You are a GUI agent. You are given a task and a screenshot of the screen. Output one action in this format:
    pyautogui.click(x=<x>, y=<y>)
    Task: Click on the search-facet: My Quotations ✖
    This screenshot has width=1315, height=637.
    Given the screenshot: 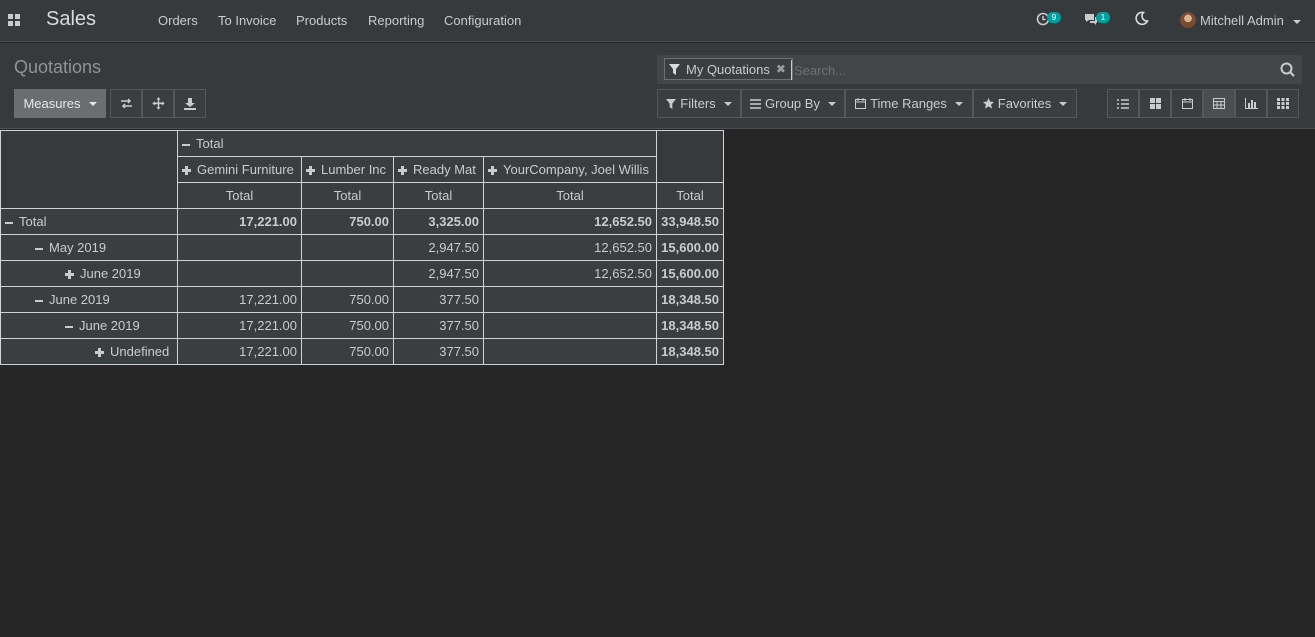 What is the action you would take?
    pyautogui.click(x=728, y=69)
    